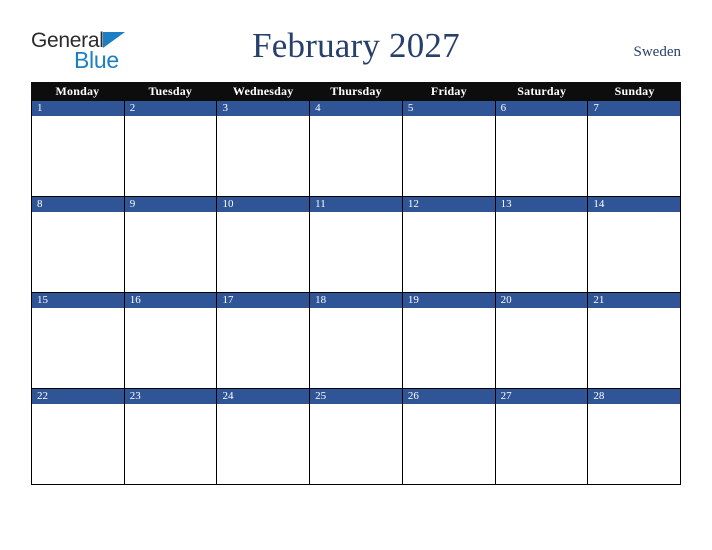 This screenshot has width=712, height=550. I want to click on day-number: 19, so click(448, 300).